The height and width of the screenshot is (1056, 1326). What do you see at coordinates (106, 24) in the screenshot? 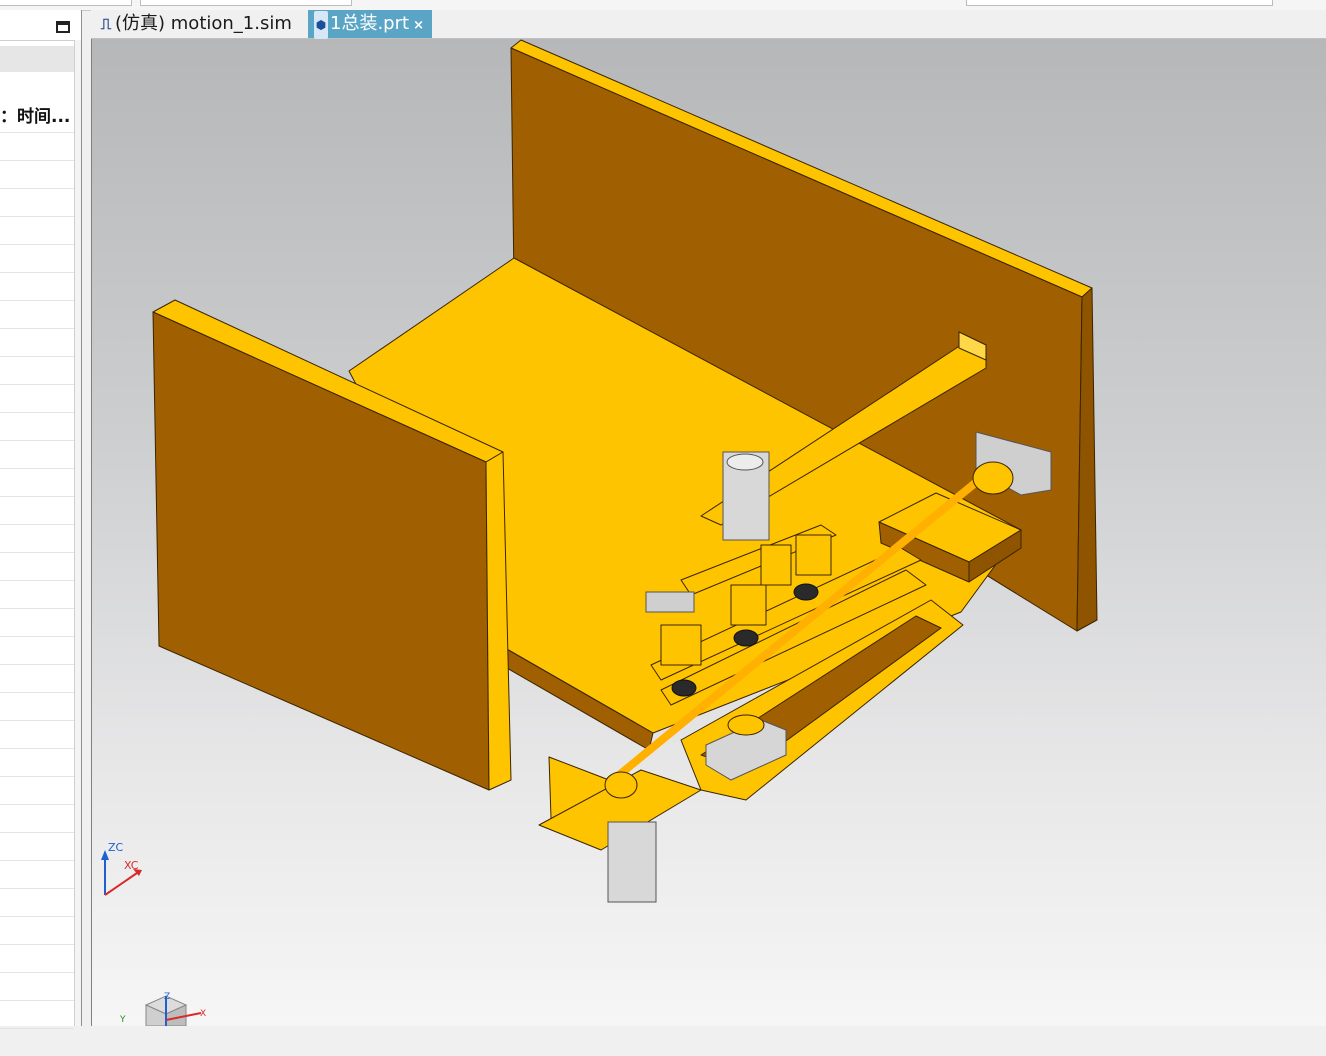
I see `motion-sim-icon: ⎍` at bounding box center [106, 24].